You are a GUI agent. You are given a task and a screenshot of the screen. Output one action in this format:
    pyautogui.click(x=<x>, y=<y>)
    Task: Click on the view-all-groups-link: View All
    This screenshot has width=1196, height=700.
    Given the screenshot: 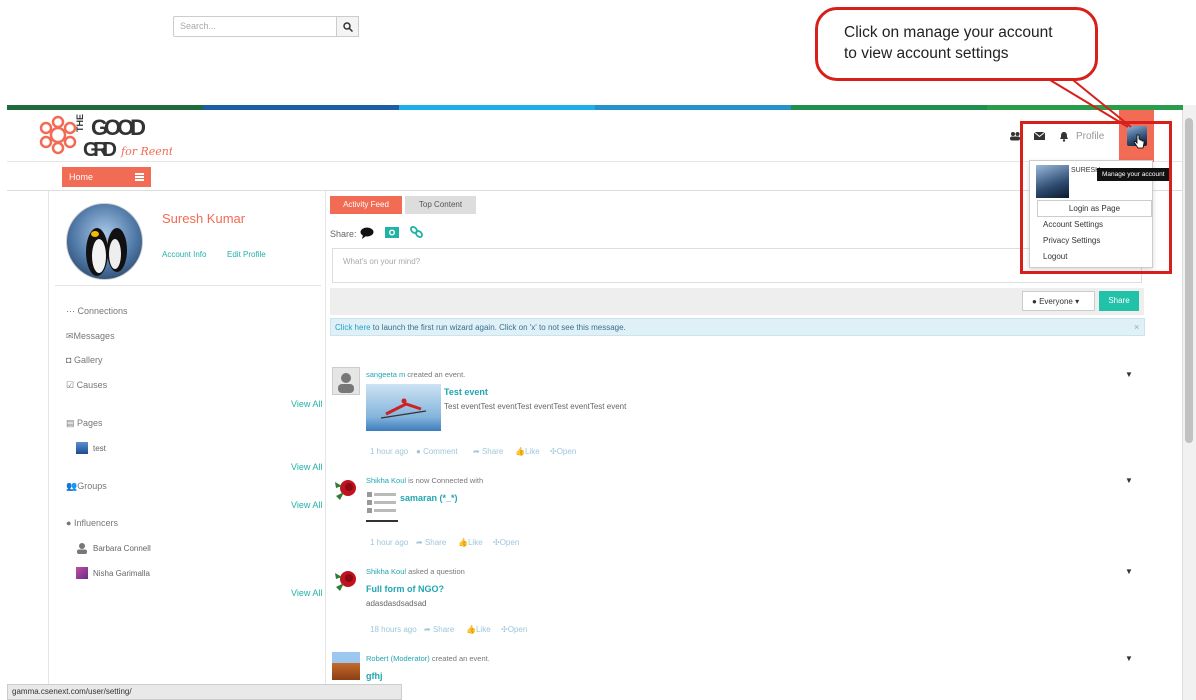 What is the action you would take?
    pyautogui.click(x=306, y=505)
    